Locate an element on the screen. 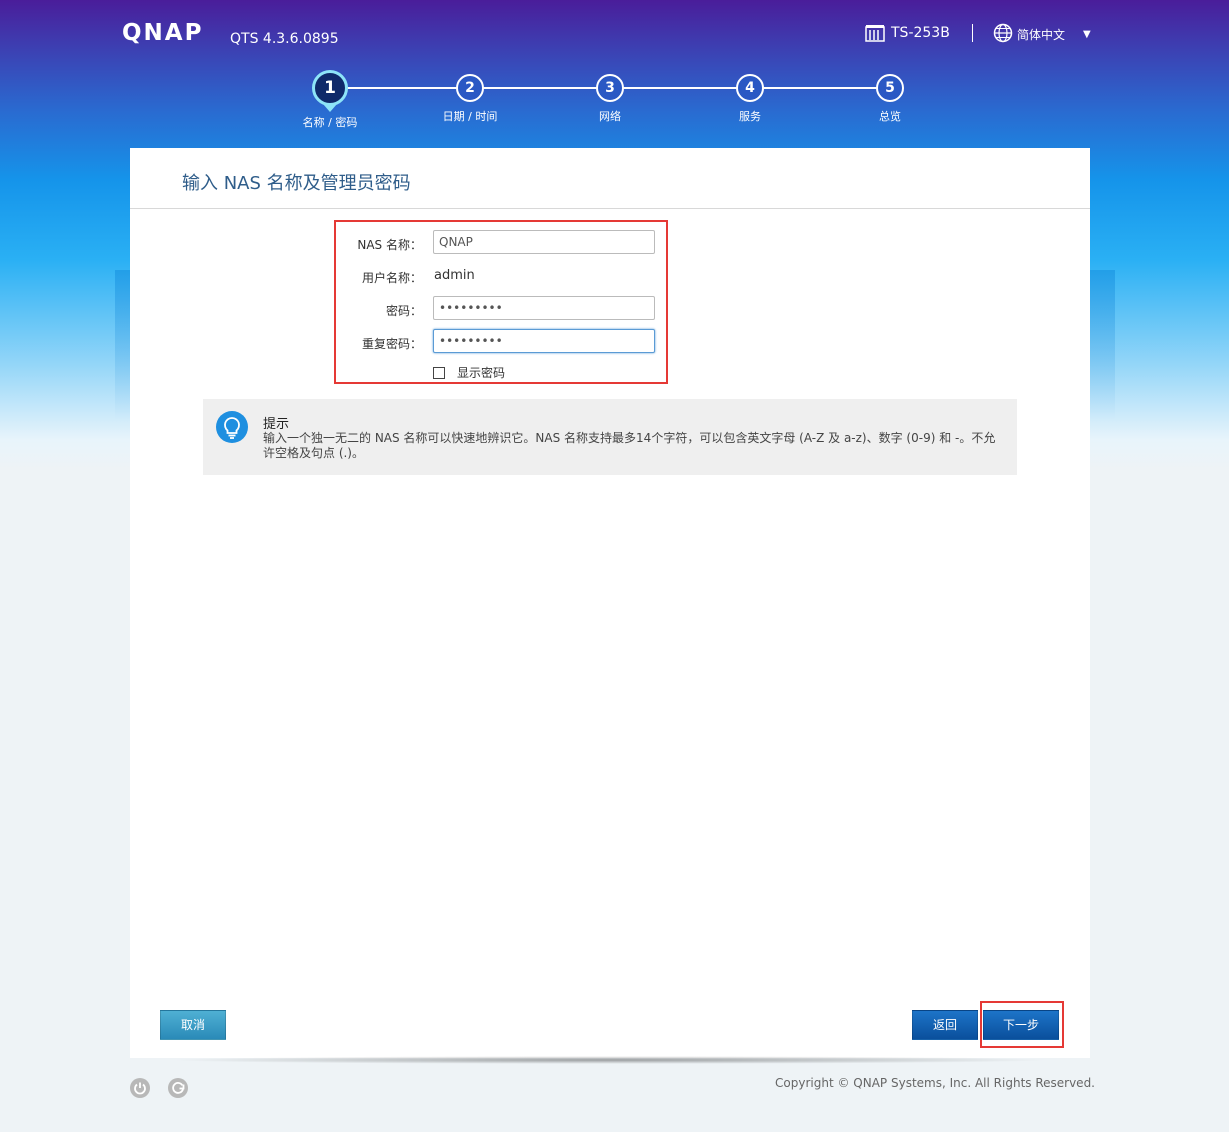  panel-divider is located at coordinates (610, 208).